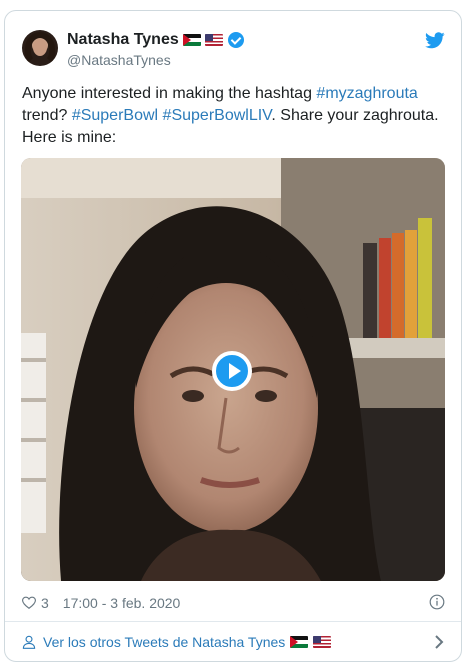 The width and height of the screenshot is (465, 670). What do you see at coordinates (366, 93) in the screenshot?
I see `hashtag-link: #myzaghrouta` at bounding box center [366, 93].